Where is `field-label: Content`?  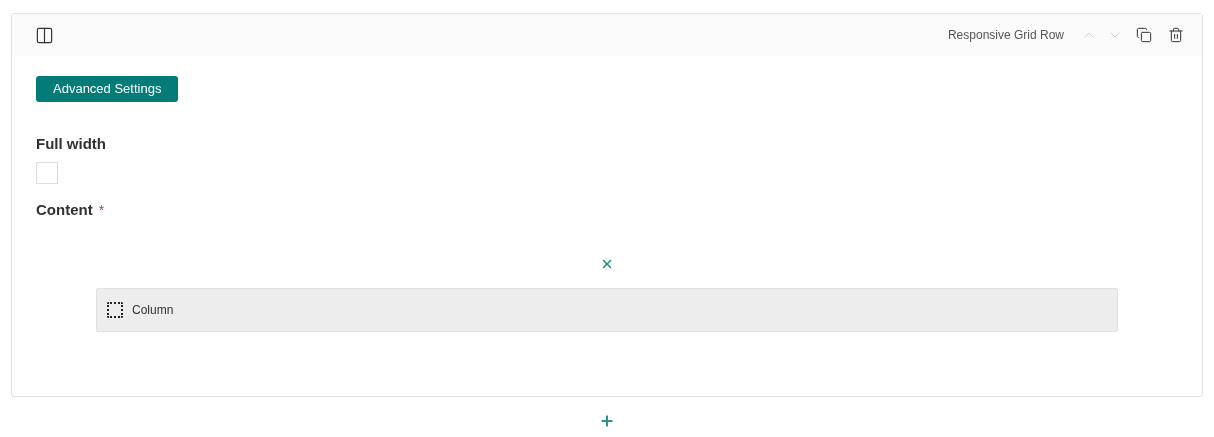 field-label: Content is located at coordinates (64, 209).